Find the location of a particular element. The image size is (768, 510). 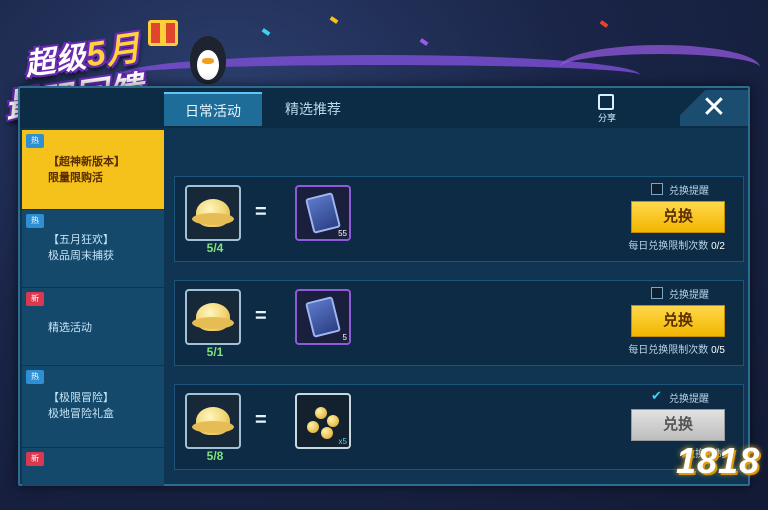

share-label: 分享 is located at coordinates (606, 118).